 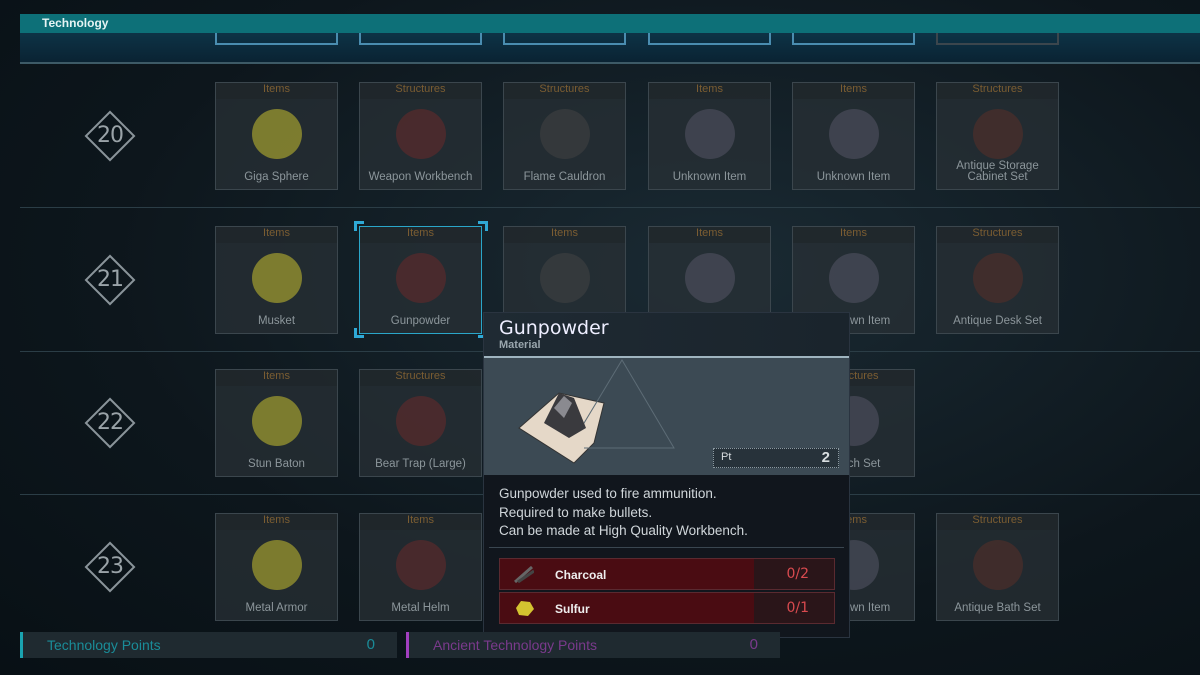 What do you see at coordinates (576, 512) in the screenshot?
I see `description-line: Required to make bullets.` at bounding box center [576, 512].